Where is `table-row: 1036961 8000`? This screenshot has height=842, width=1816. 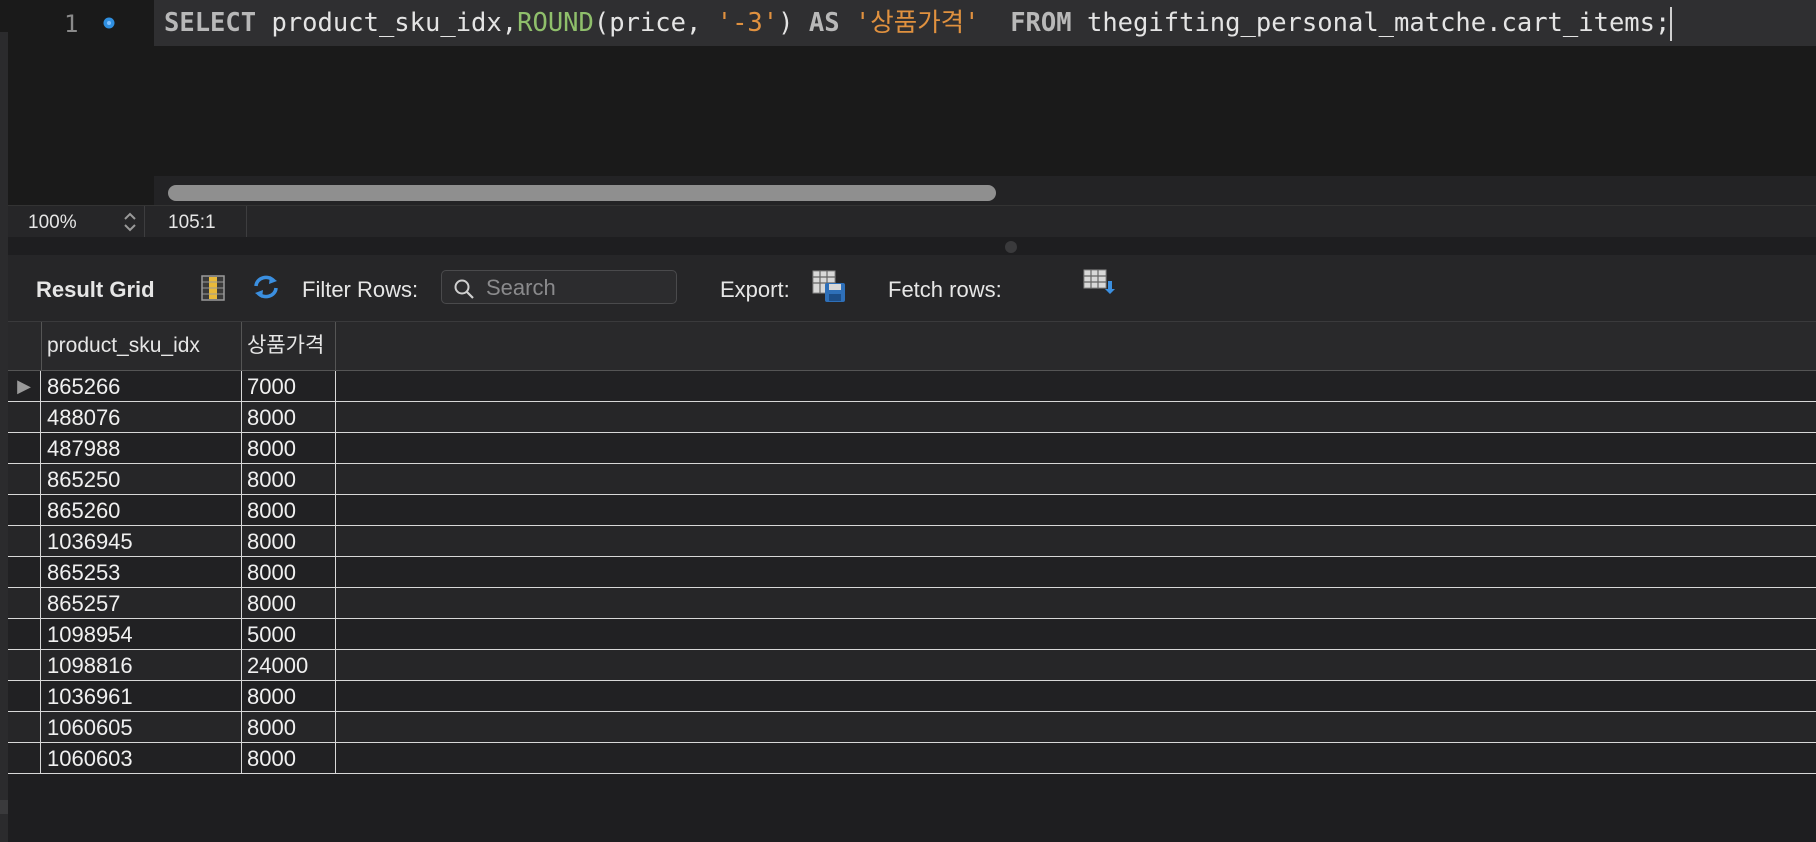 table-row: 1036961 8000 is located at coordinates (912, 696).